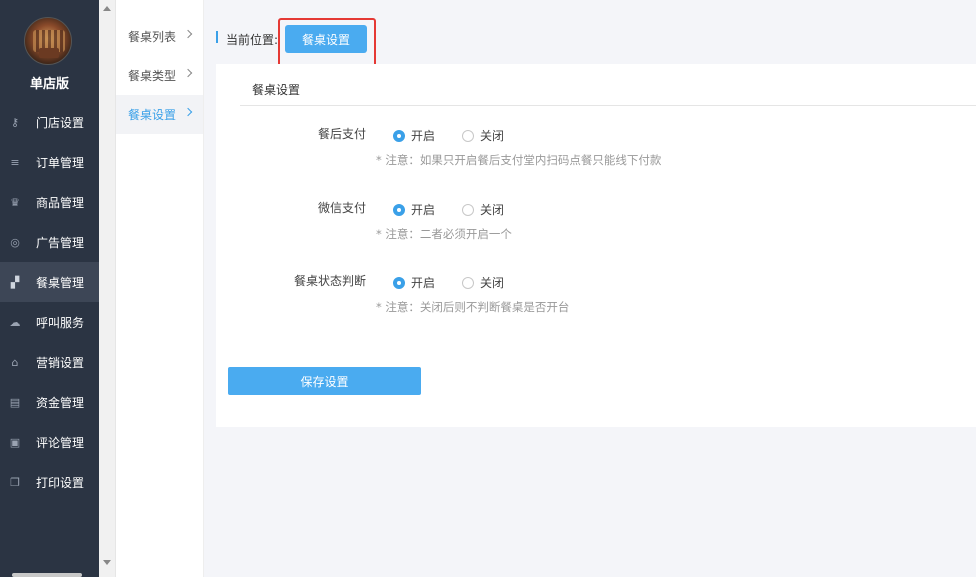 The height and width of the screenshot is (577, 976). What do you see at coordinates (444, 234) in the screenshot?
I see `field-note: * 注意：二者必须开启一个` at bounding box center [444, 234].